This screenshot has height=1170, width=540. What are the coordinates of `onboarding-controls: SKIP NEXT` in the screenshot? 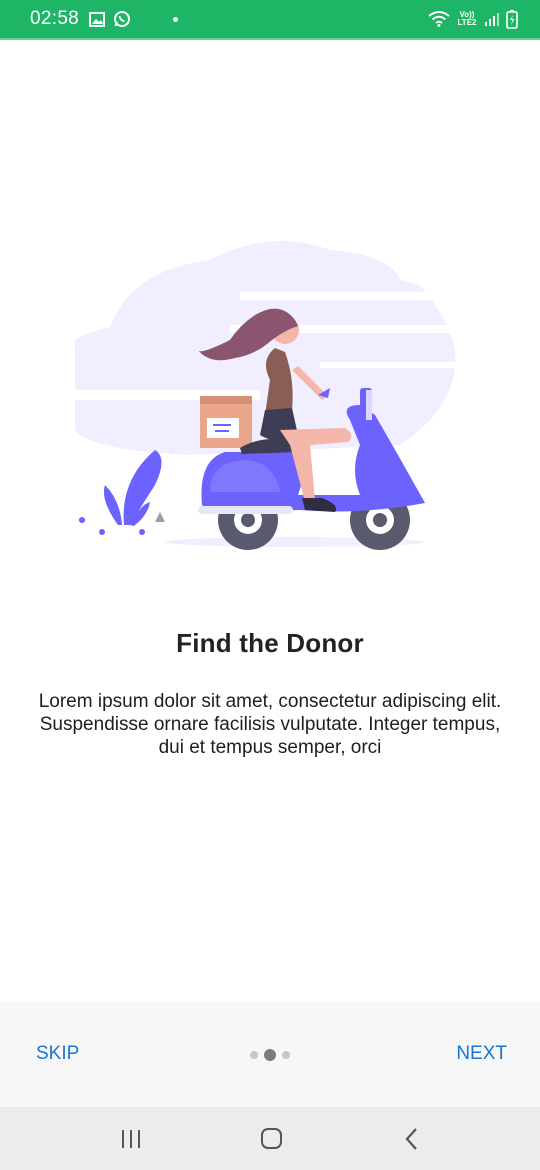 It's located at (270, 1054).